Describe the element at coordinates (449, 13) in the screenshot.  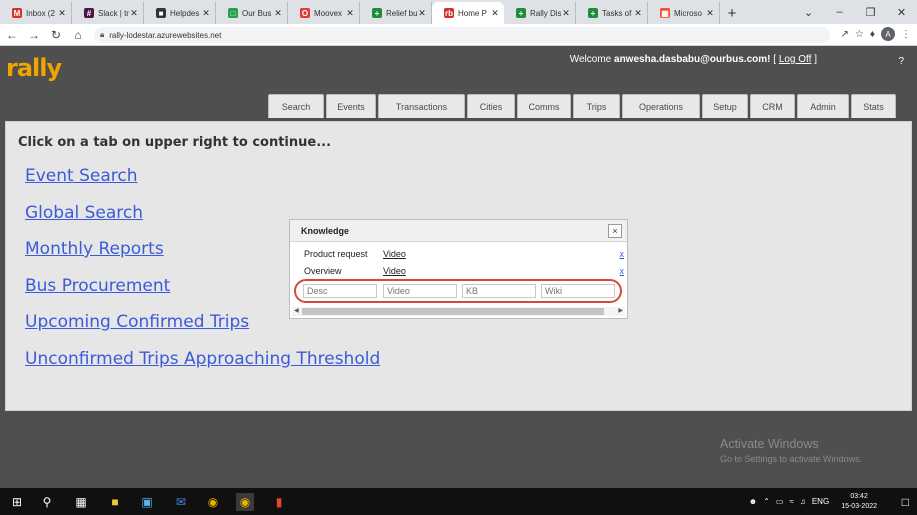
I see `redbus-icon: rb` at that location.